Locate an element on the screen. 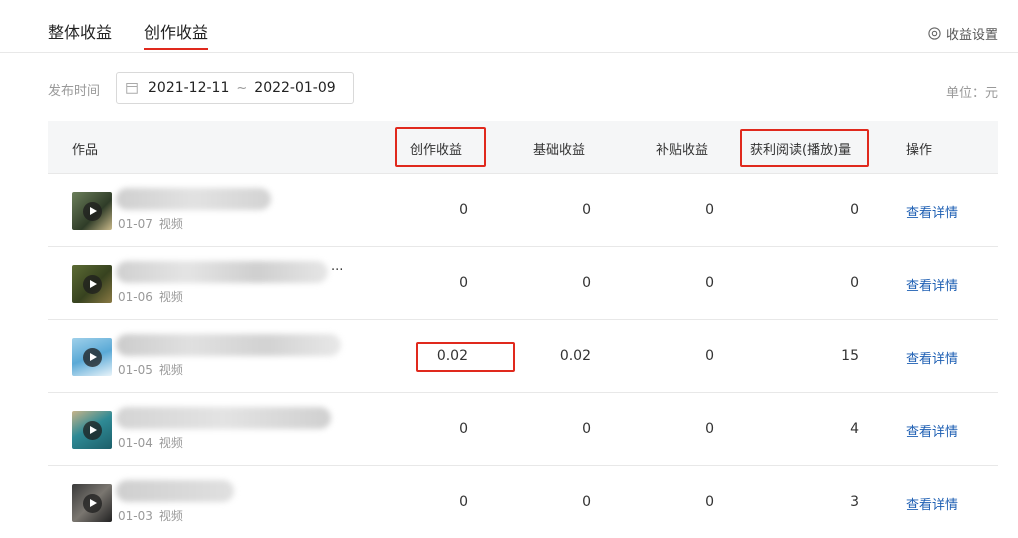 The width and height of the screenshot is (1018, 538). base-income-value: 0.02 is located at coordinates (575, 356).